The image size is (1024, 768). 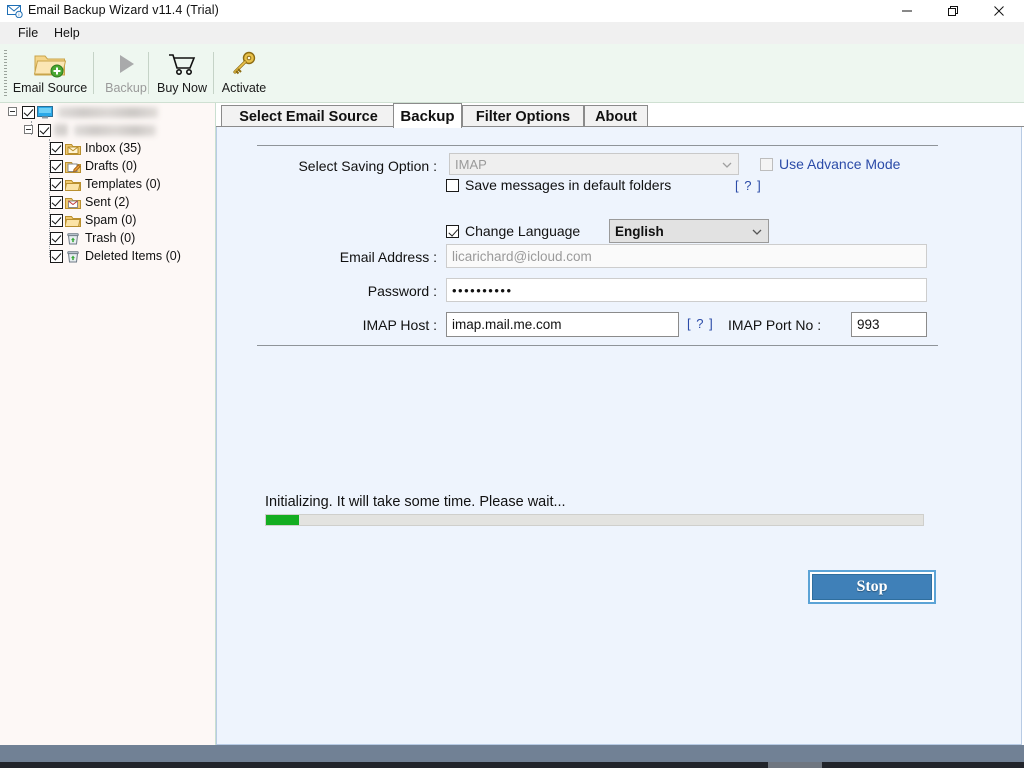 I want to click on envelope-app-icon: i, so click(x=15, y=11).